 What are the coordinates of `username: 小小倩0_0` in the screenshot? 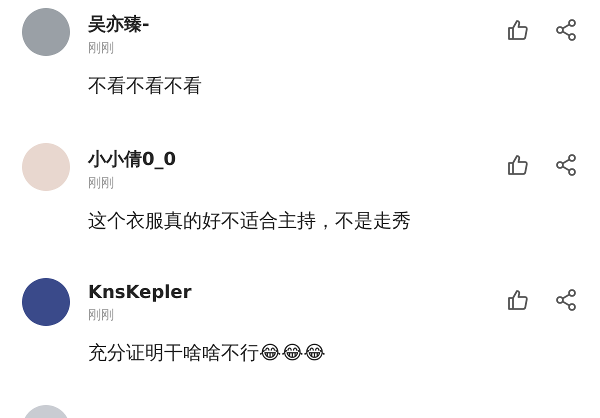 It's located at (297, 159).